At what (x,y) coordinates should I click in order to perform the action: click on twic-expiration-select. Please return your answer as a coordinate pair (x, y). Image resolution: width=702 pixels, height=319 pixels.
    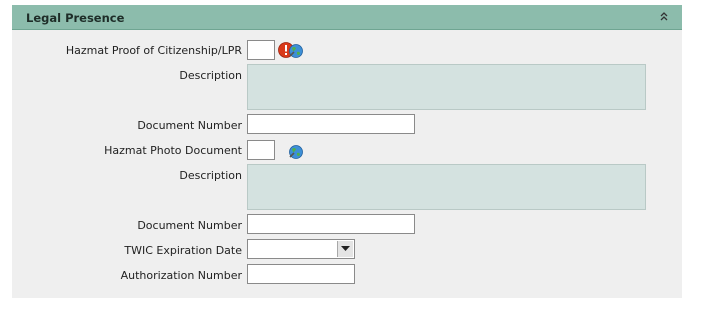
    Looking at the image, I should click on (301, 249).